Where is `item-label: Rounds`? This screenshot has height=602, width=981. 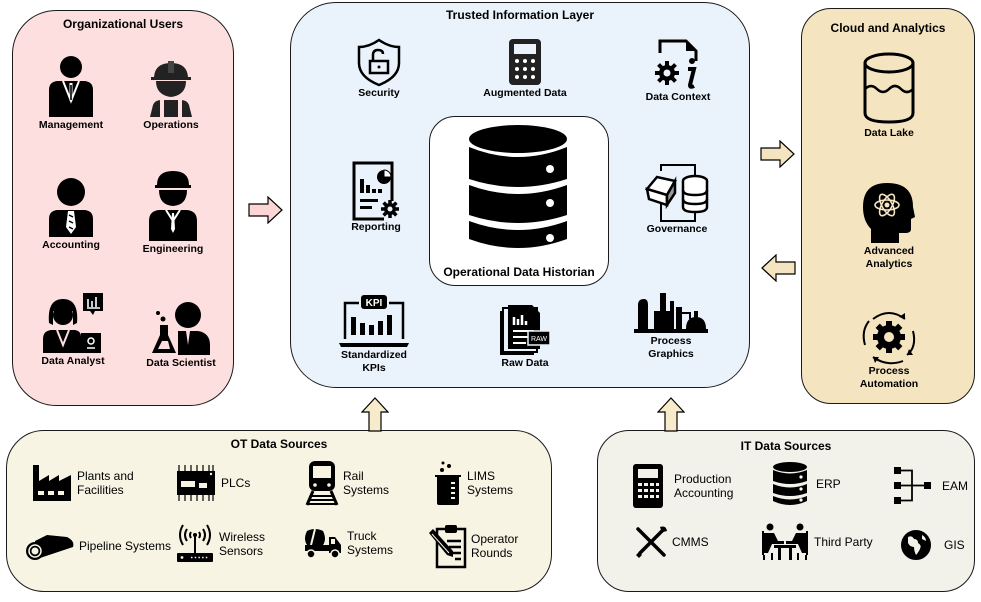 item-label: Rounds is located at coordinates (492, 553).